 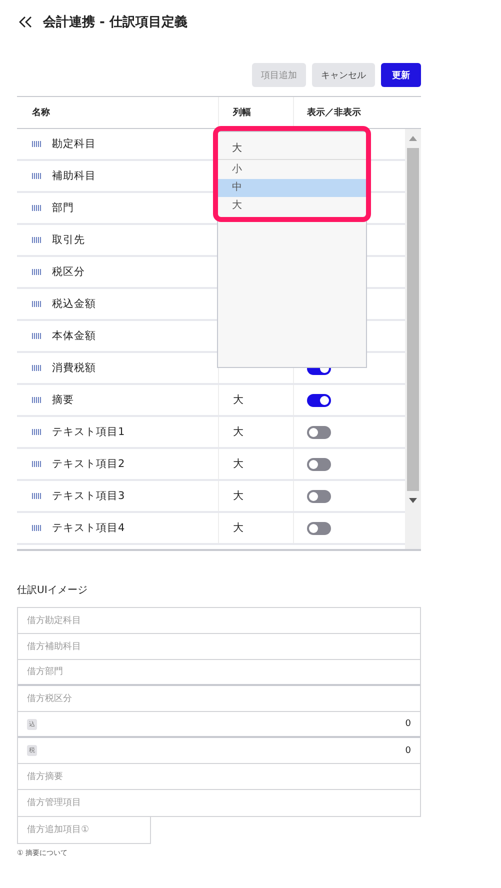 What do you see at coordinates (84, 830) in the screenshot?
I see `input-field: 借方追加項目①` at bounding box center [84, 830].